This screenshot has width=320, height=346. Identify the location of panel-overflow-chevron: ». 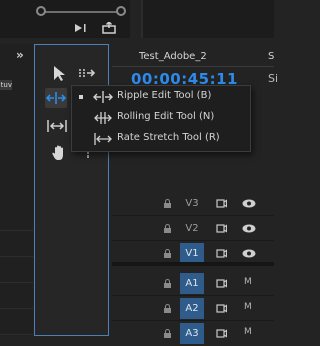
(20, 55).